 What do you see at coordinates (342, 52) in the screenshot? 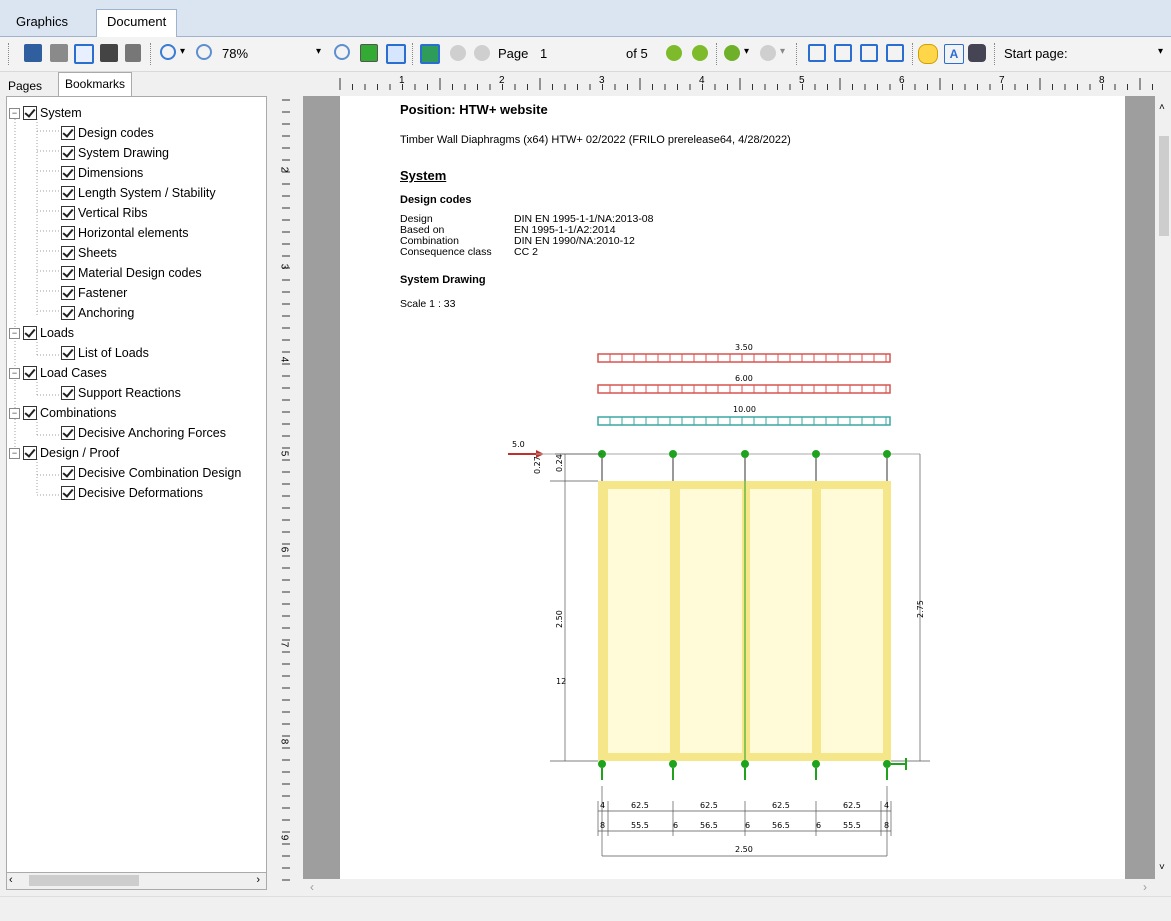
I see `zoom-plus-icon` at bounding box center [342, 52].